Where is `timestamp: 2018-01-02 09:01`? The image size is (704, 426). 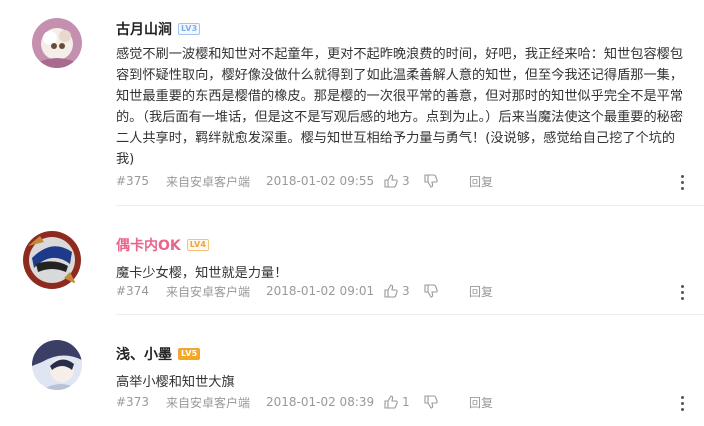 timestamp: 2018-01-02 09:01 is located at coordinates (320, 291).